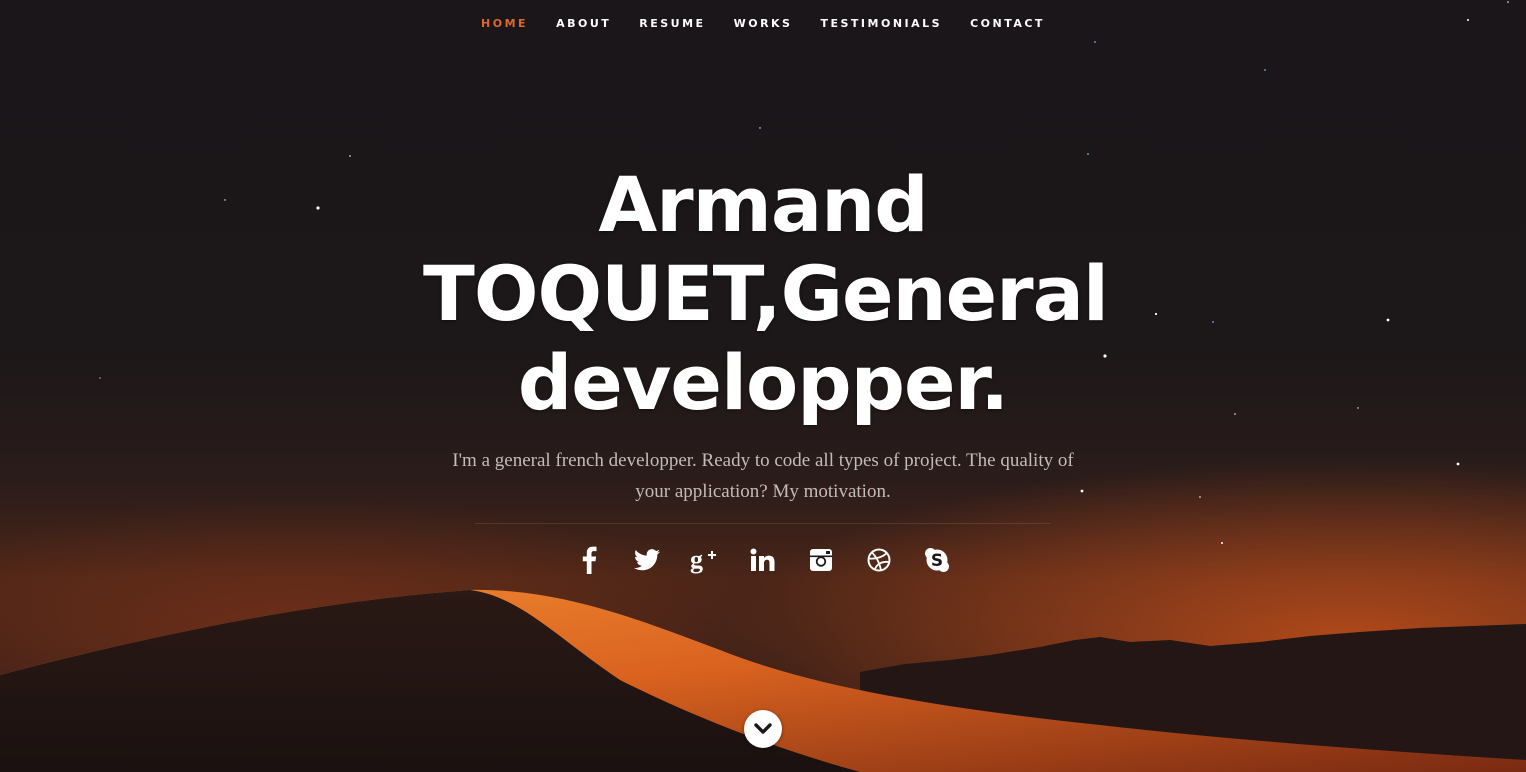  I want to click on linkedin-icon, so click(763, 560).